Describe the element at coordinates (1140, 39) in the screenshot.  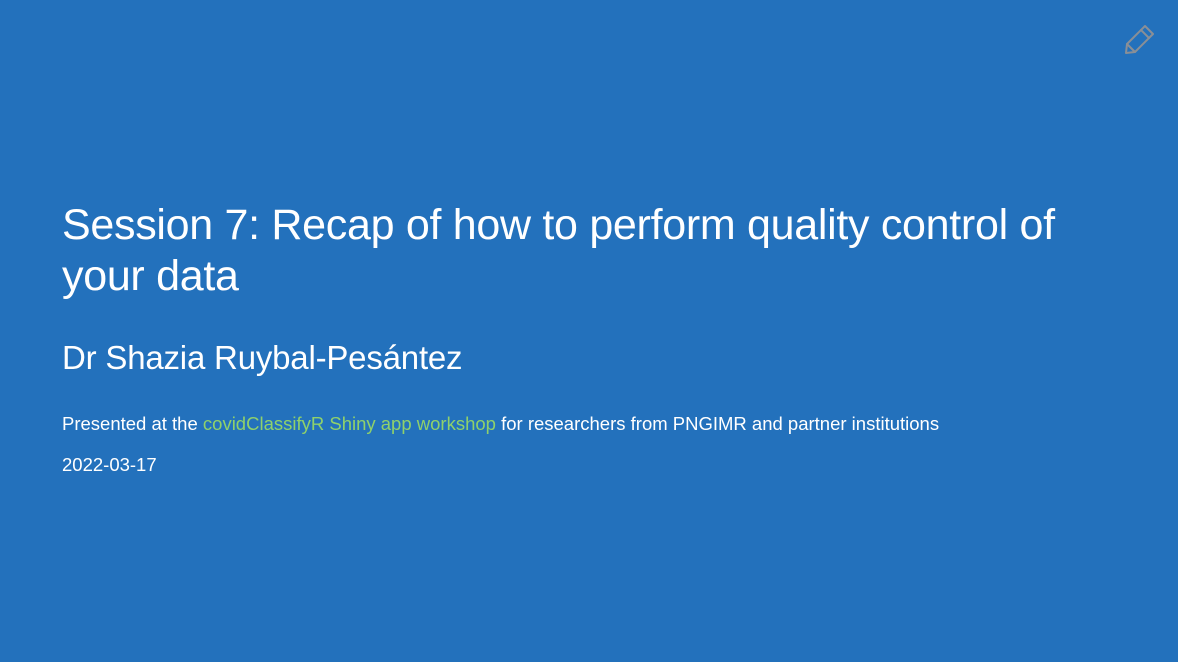
I see `pencil-icon` at that location.